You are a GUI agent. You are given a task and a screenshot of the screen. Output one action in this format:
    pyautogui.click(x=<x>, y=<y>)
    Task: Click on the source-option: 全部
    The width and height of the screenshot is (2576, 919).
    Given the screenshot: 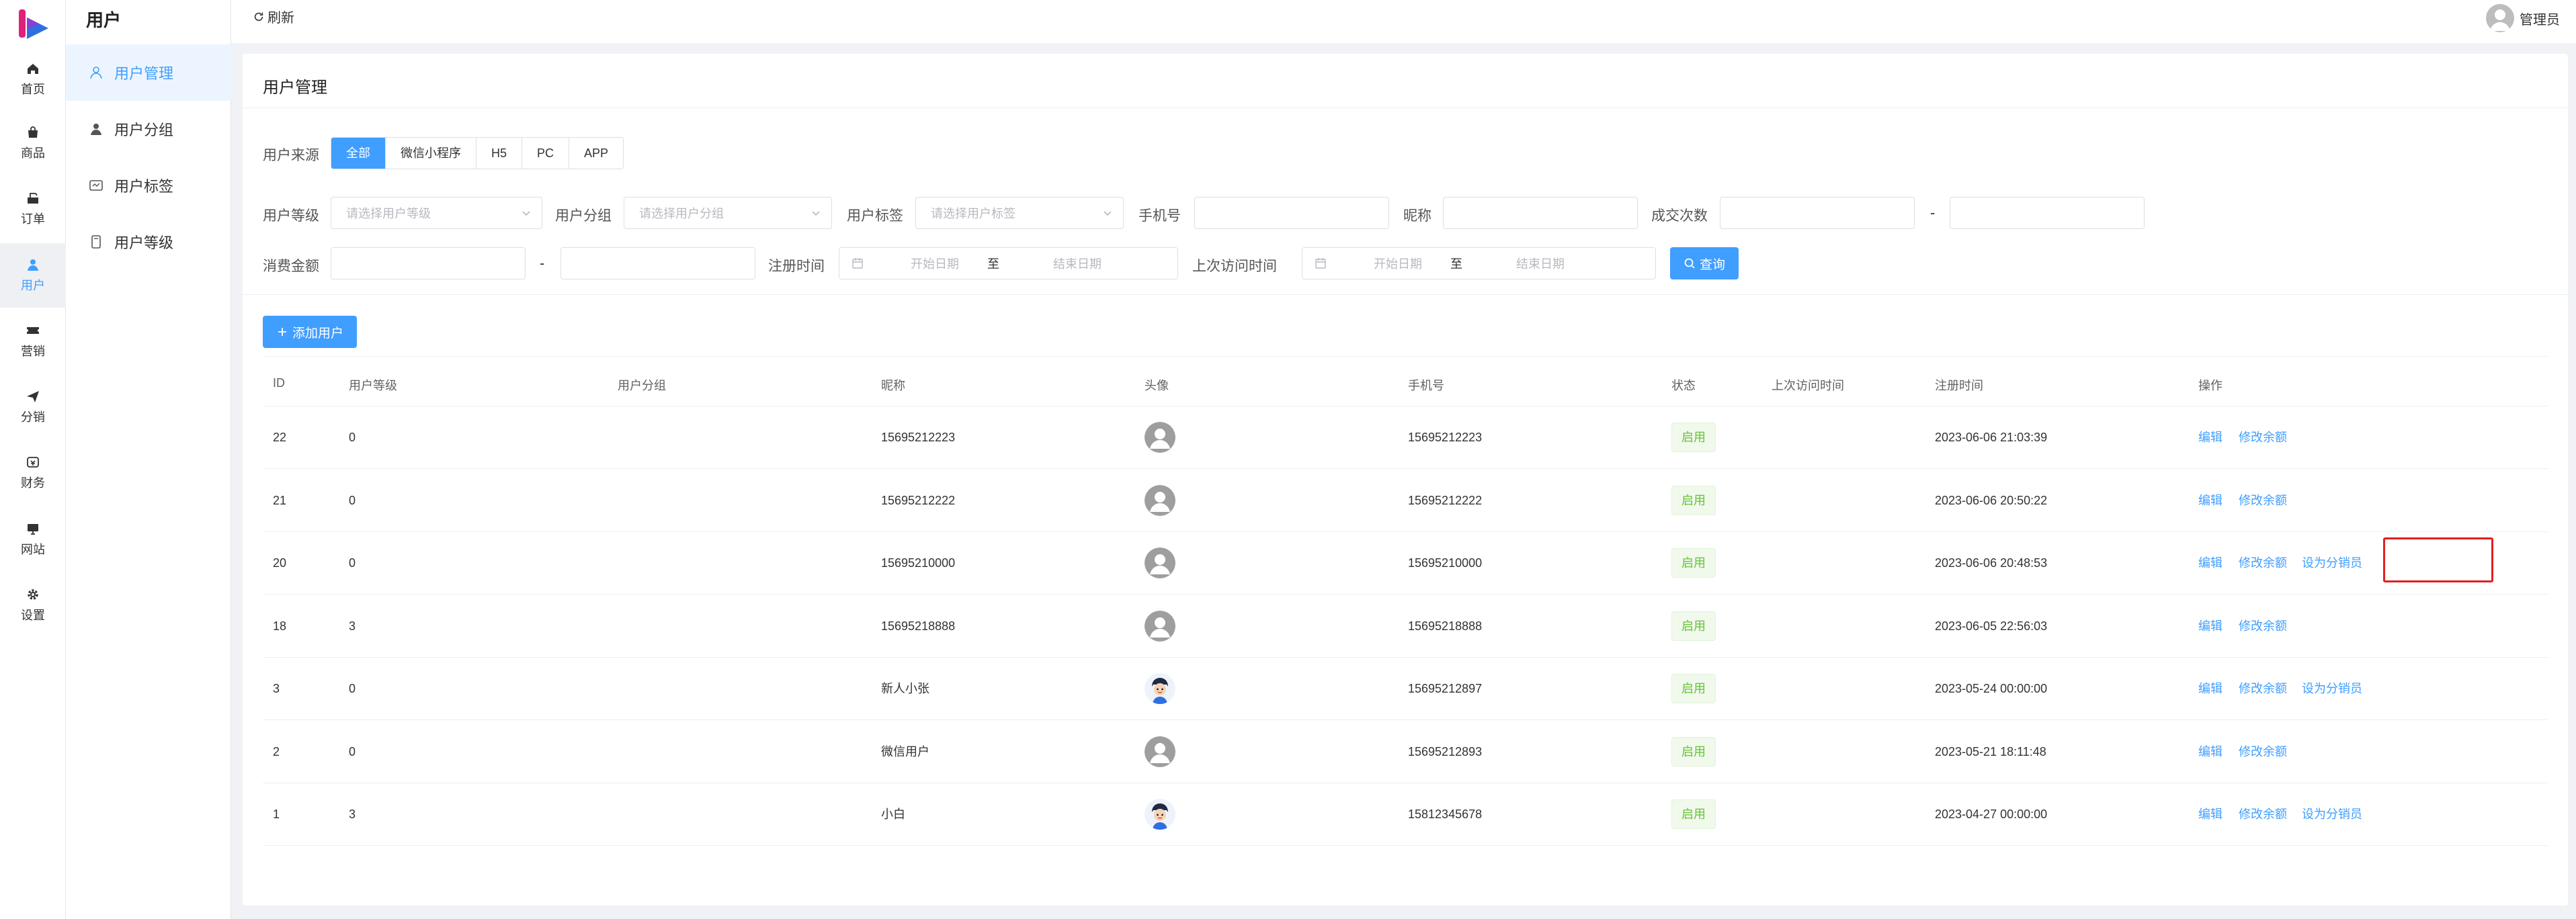 What is the action you would take?
    pyautogui.click(x=358, y=153)
    